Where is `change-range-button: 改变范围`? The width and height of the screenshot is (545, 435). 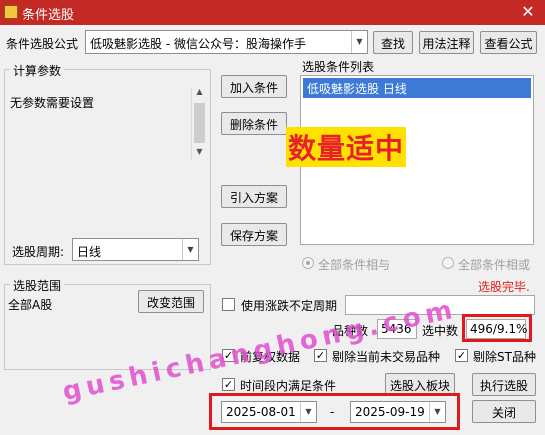 change-range-button: 改变范围 is located at coordinates (171, 301).